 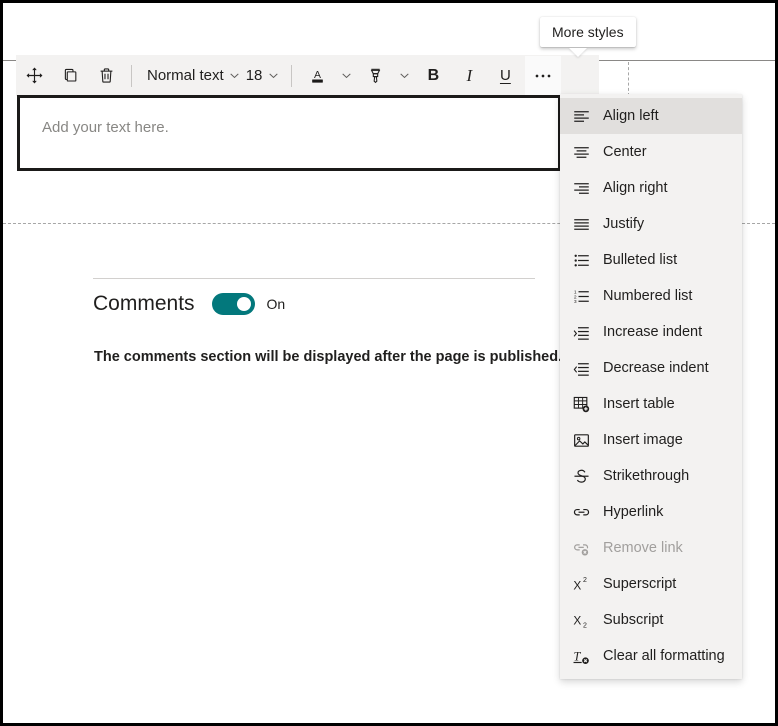 I want to click on text-formatting-toolbar: Normal text 18 A B I U, so click(x=307, y=75).